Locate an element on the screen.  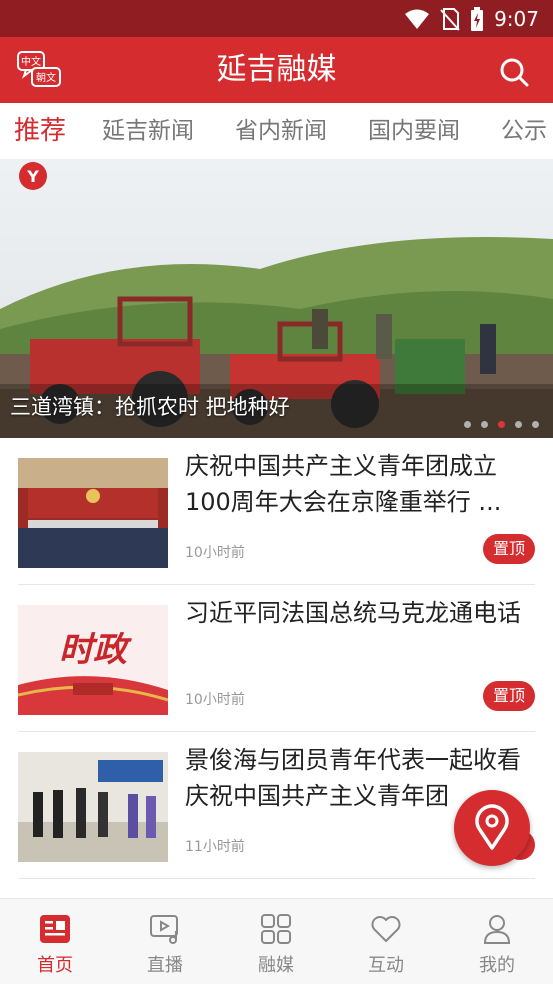
app-bar: 中文 朝文 延吉融媒 is located at coordinates (276, 70).